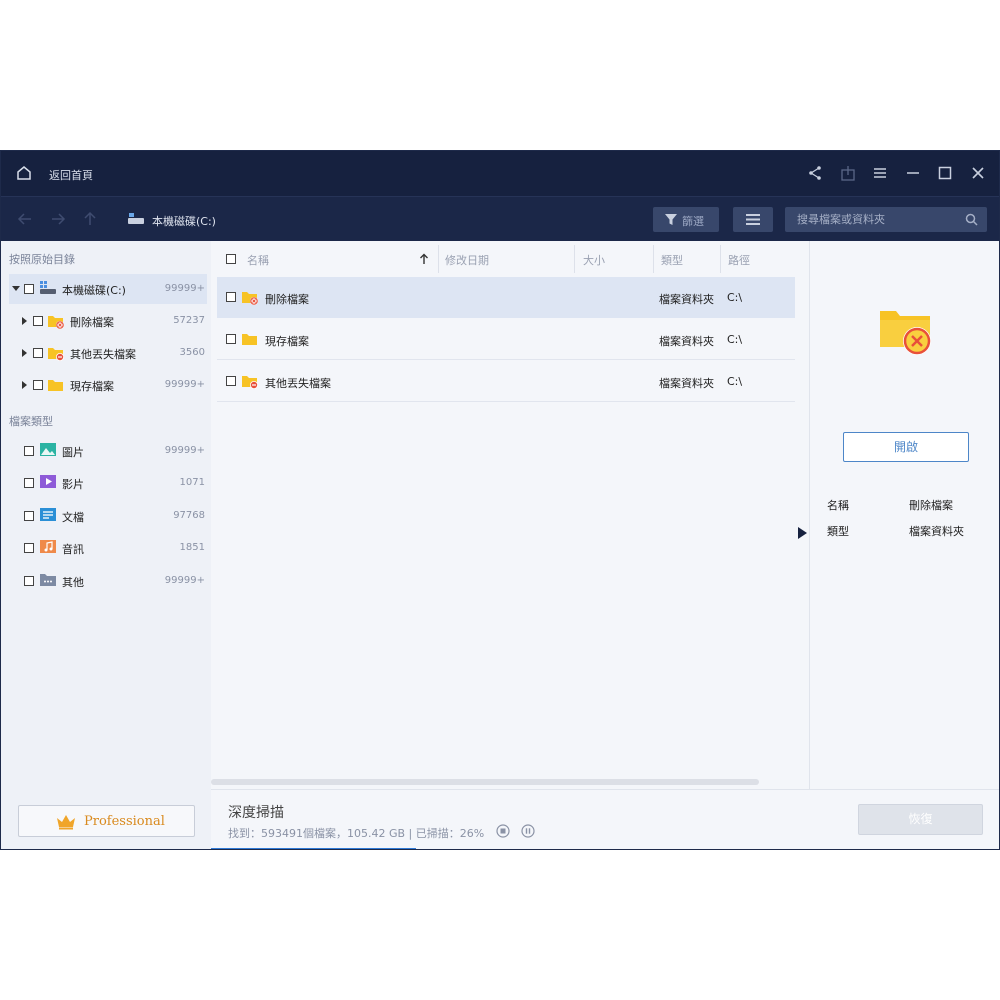 This screenshot has height=1000, width=1000. Describe the element at coordinates (189, 515) in the screenshot. I see `item-count: 97768` at that location.